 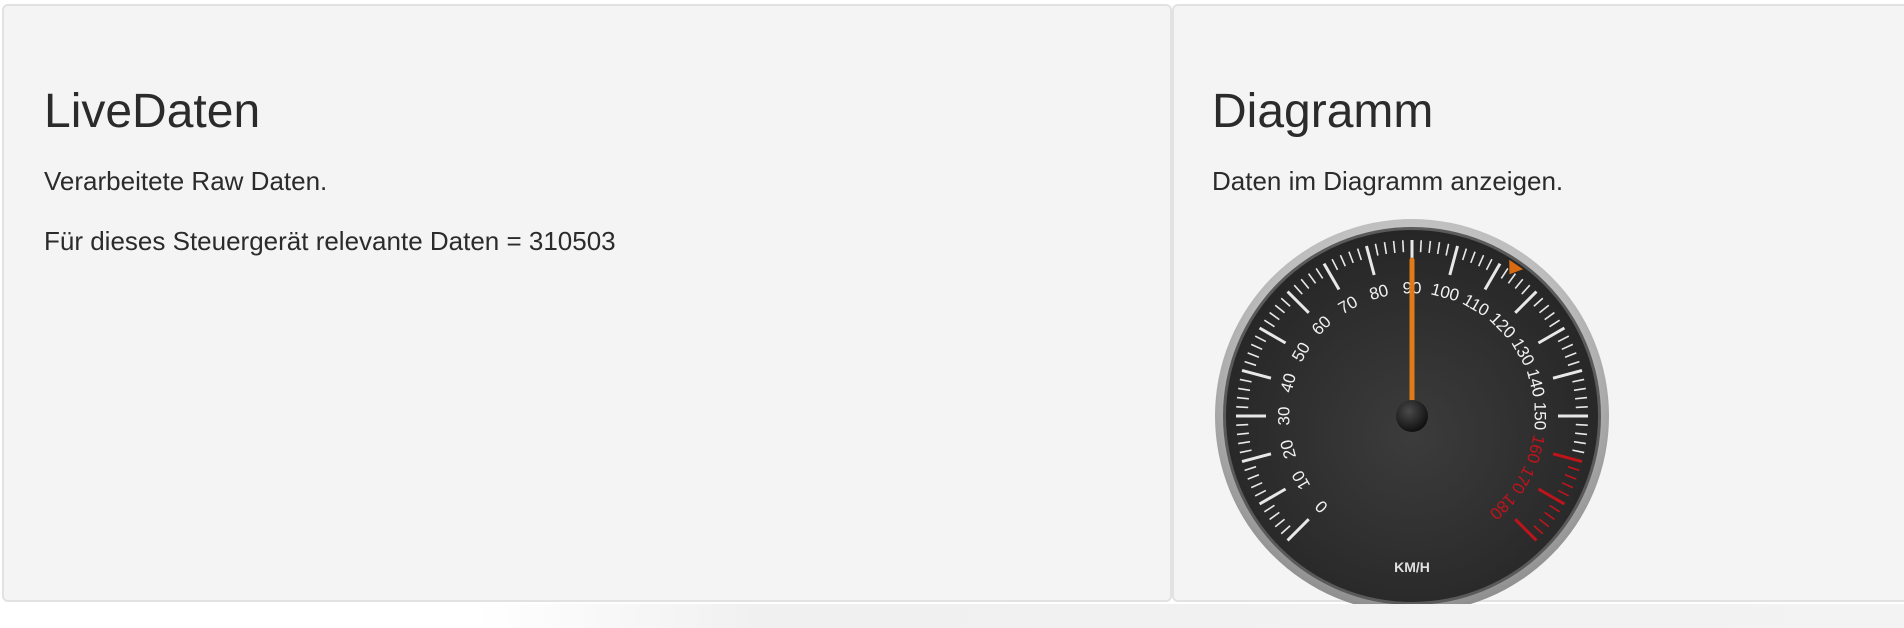 I want to click on gauge-unit-label: KM/H, so click(x=1412, y=567).